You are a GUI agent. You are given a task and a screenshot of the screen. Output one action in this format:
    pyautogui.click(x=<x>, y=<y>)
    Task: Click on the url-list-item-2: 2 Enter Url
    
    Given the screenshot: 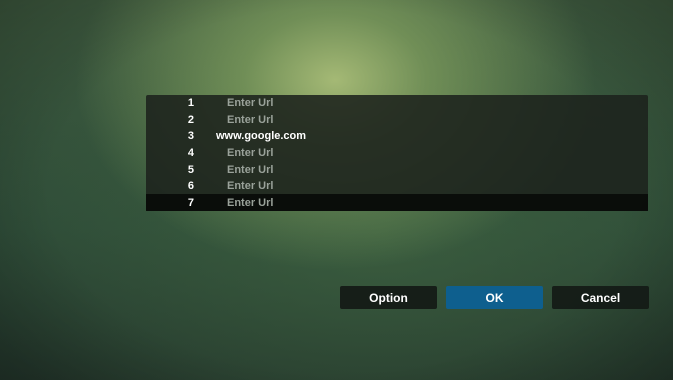 What is the action you would take?
    pyautogui.click(x=397, y=120)
    